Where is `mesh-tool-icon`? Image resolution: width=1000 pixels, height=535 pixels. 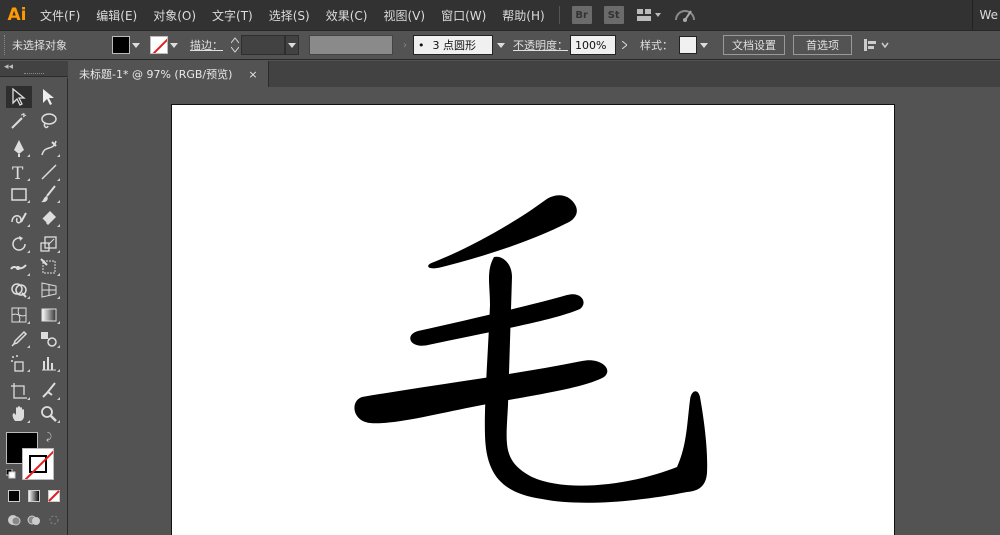
mesh-tool-icon is located at coordinates (19, 315).